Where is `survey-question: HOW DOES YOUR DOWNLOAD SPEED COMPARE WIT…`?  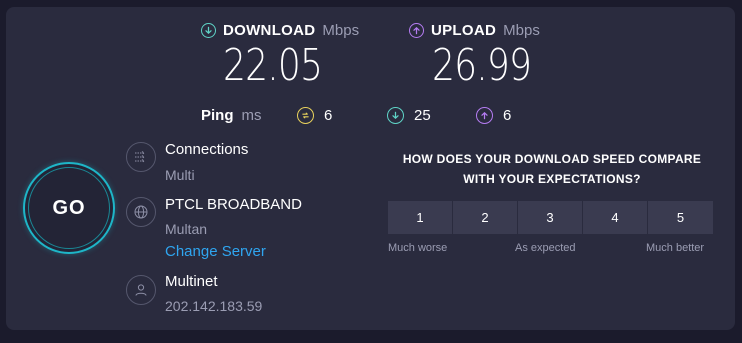 survey-question: HOW DOES YOUR DOWNLOAD SPEED COMPARE WIT… is located at coordinates (552, 169).